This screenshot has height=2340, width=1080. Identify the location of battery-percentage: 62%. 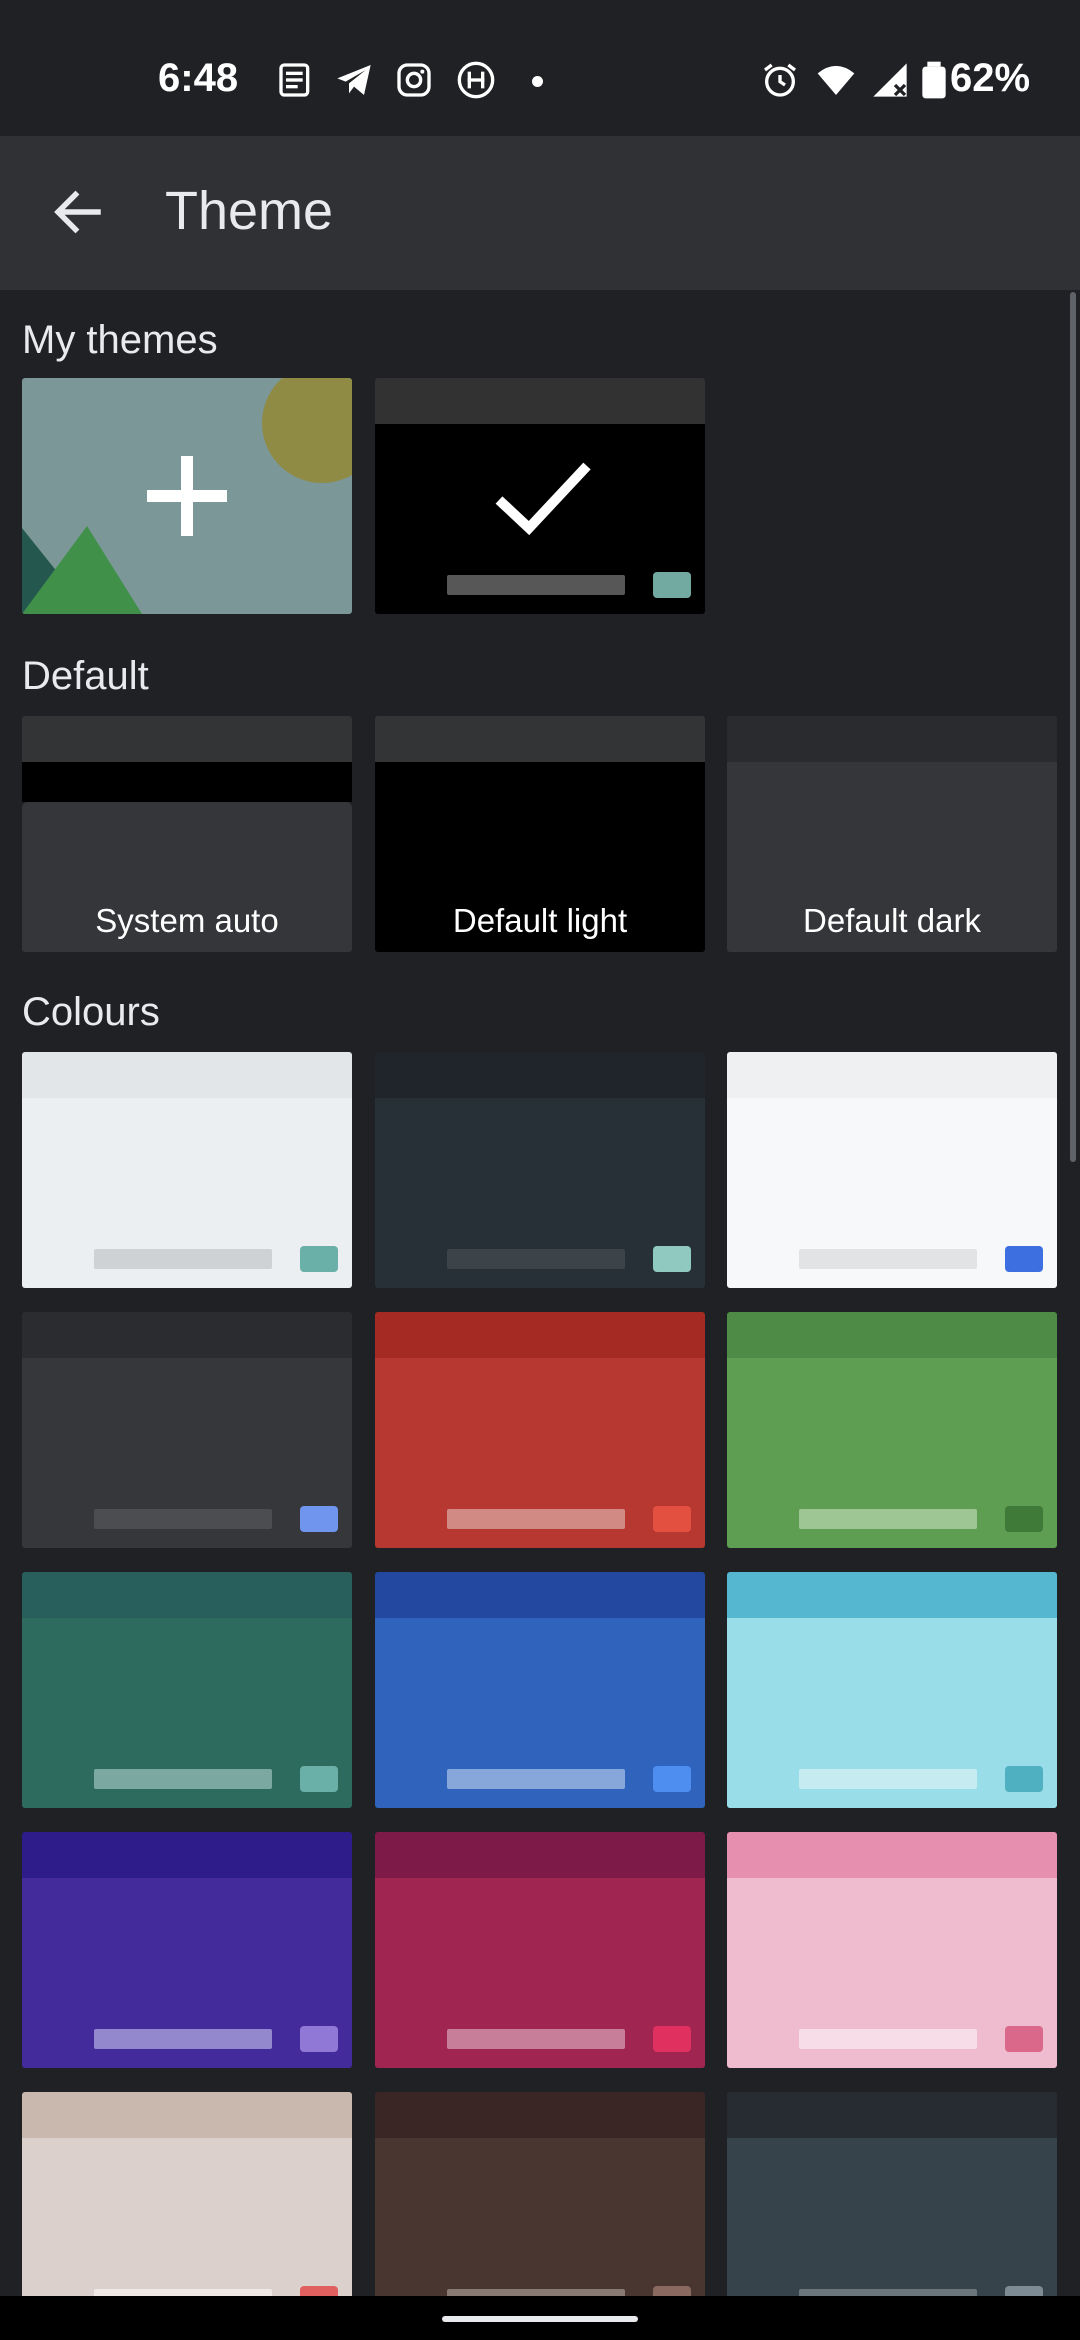
(990, 78).